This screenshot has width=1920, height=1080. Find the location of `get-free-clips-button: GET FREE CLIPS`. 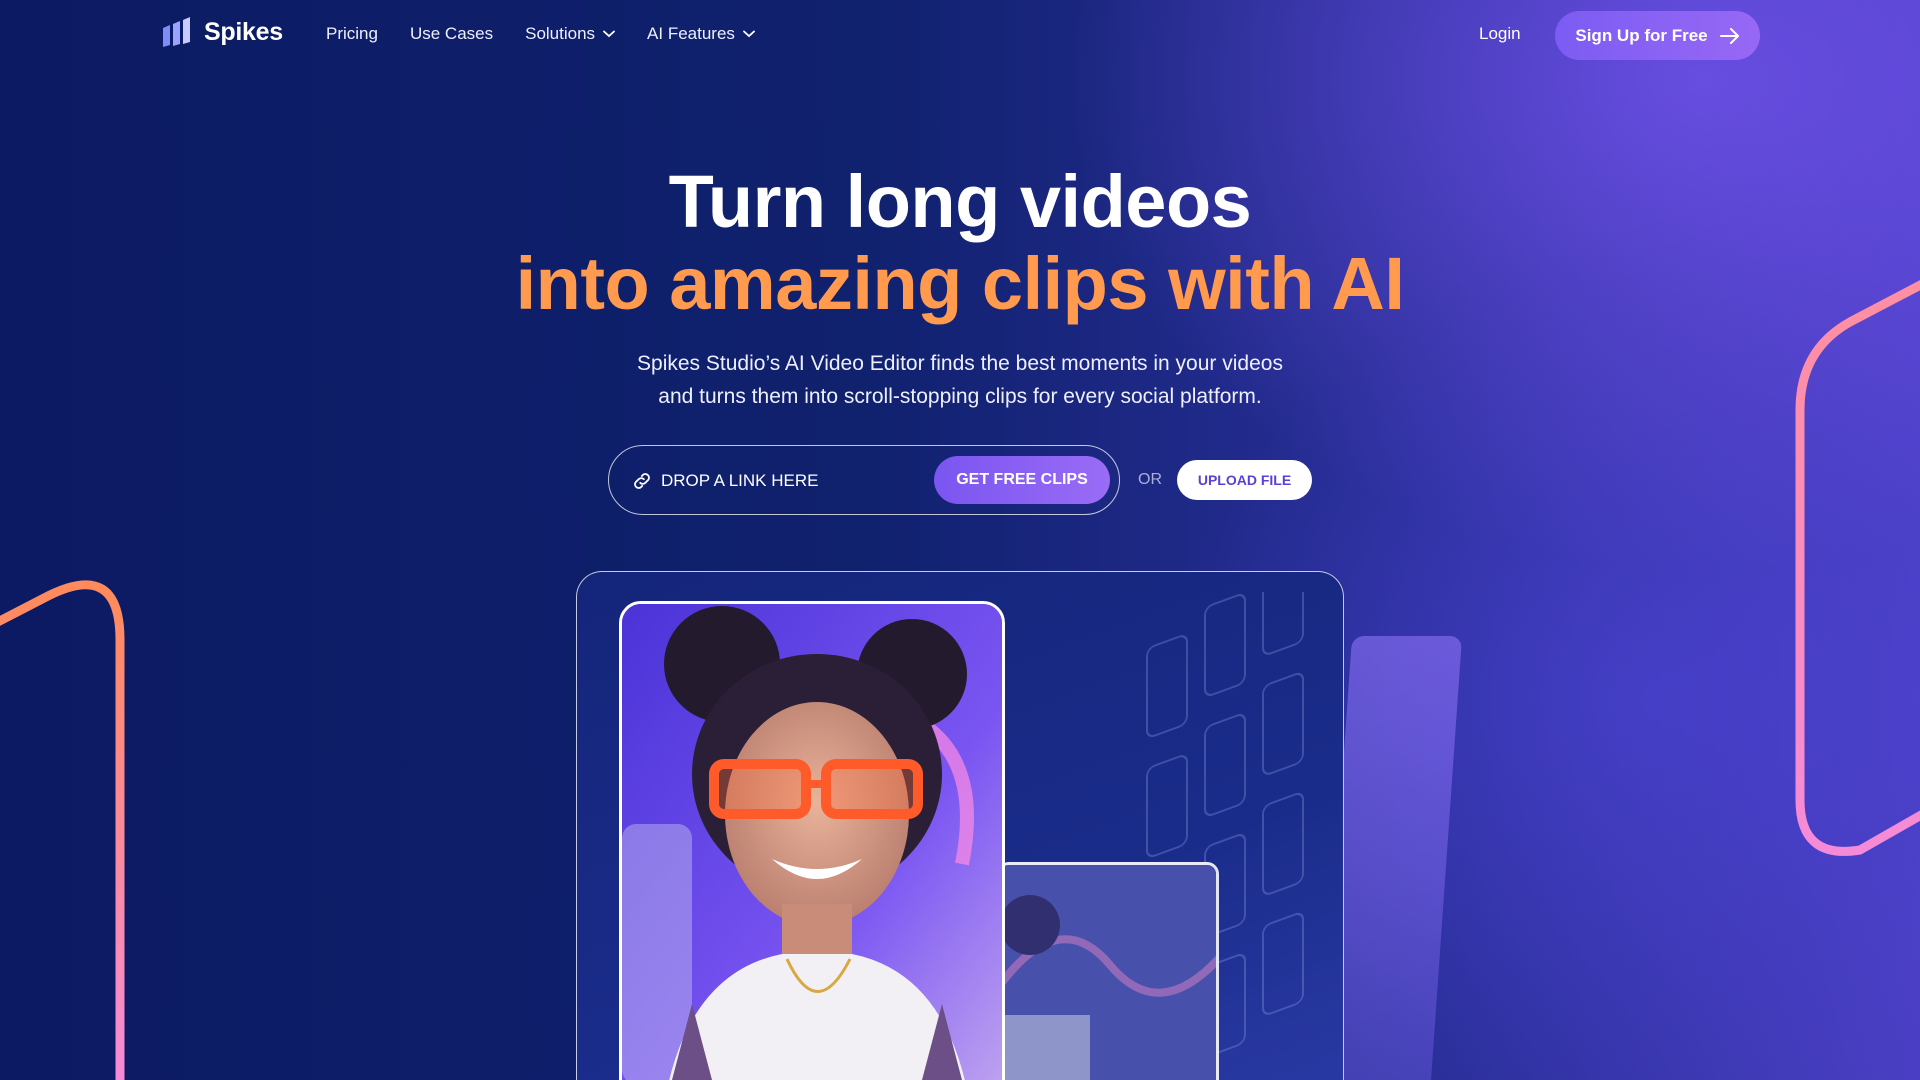

get-free-clips-button: GET FREE CLIPS is located at coordinates (1022, 480).